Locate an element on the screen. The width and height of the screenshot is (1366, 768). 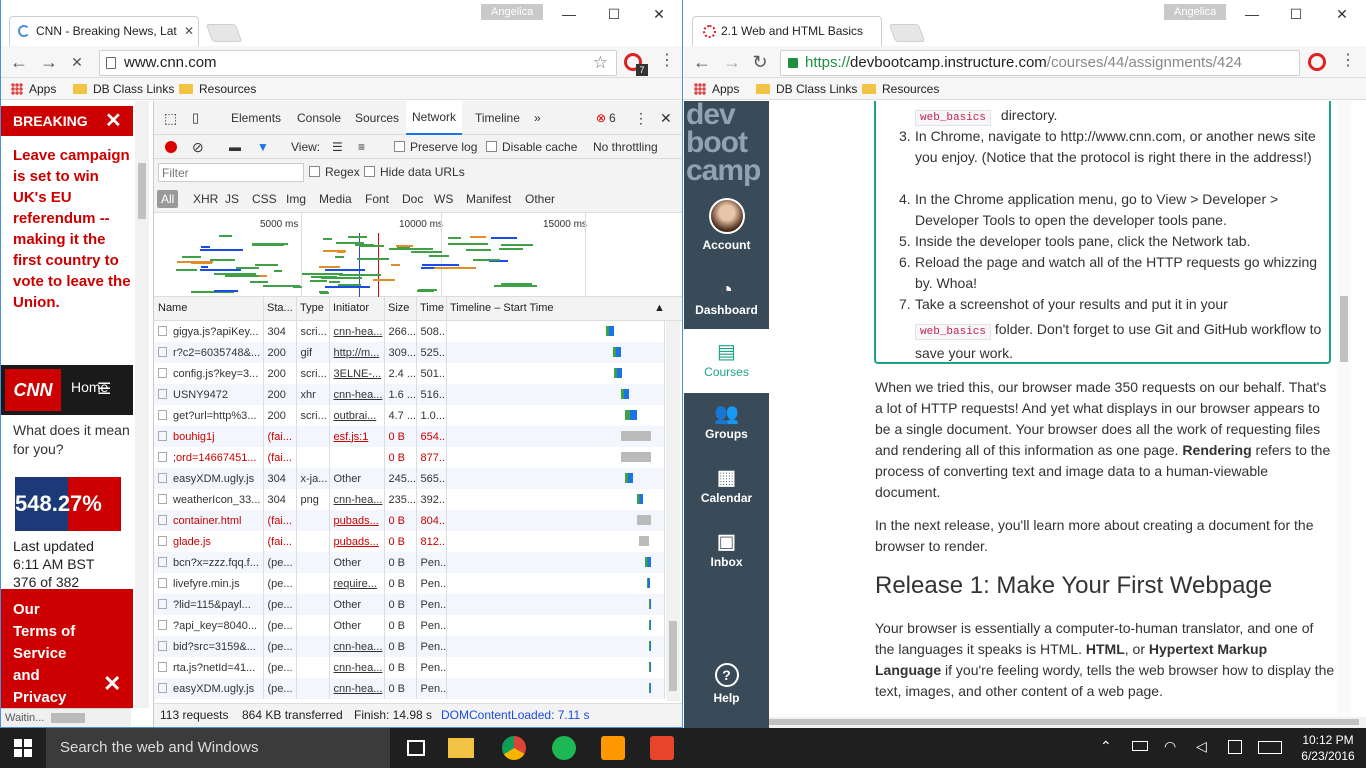
overview-icon: ≡ is located at coordinates (361, 147).